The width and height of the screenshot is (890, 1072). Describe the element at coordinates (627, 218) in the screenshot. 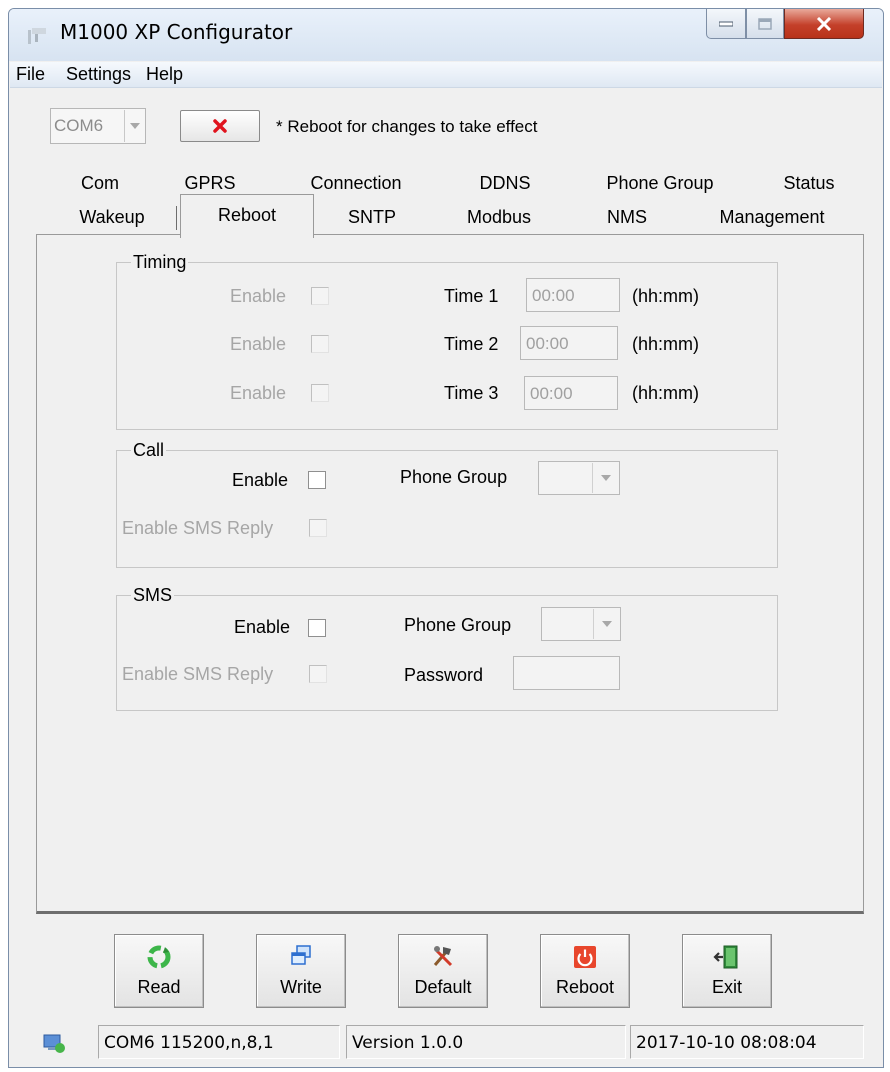

I see `tab-nms: NMS` at that location.